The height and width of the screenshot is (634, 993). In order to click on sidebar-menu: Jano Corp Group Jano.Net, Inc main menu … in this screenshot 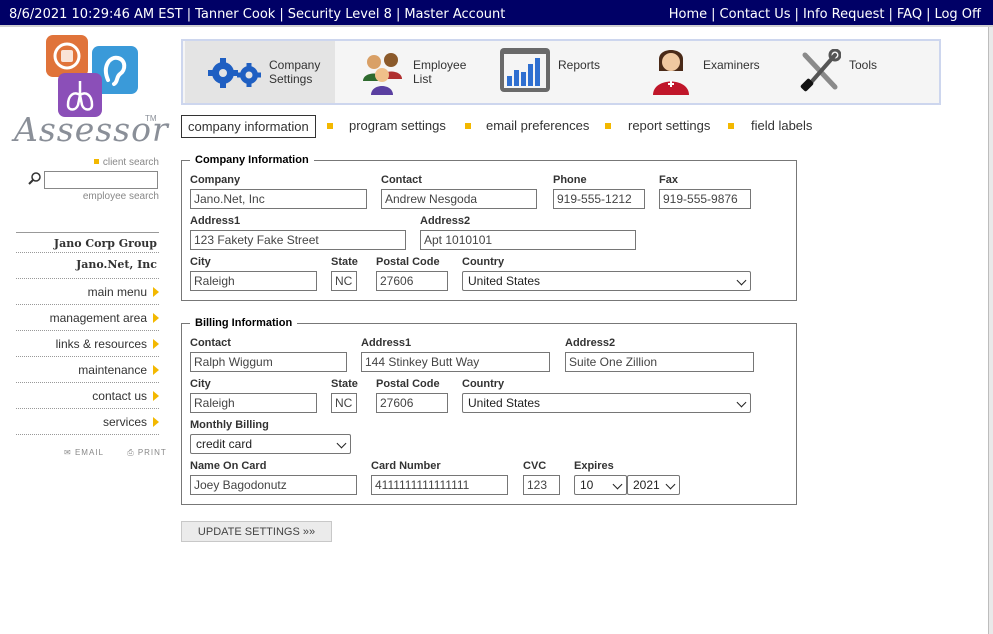, I will do `click(87, 333)`.